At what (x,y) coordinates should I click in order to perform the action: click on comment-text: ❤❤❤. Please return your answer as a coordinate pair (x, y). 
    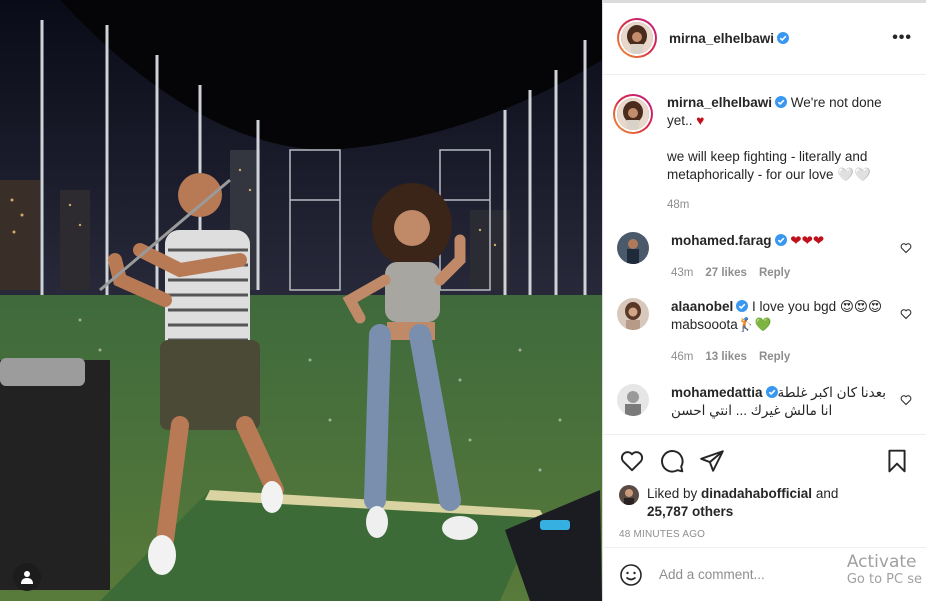
    Looking at the image, I should click on (805, 240).